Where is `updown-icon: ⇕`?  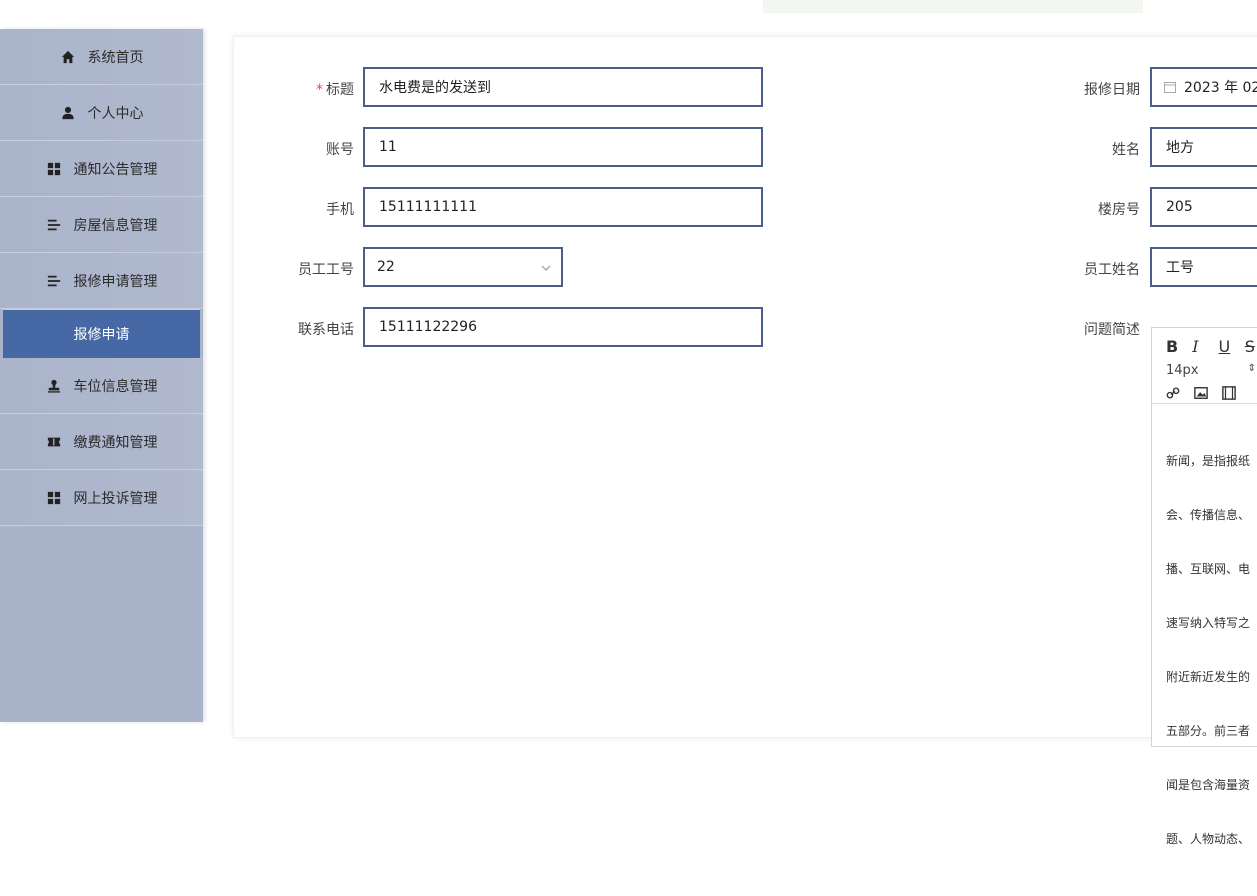 updown-icon: ⇕ is located at coordinates (1251, 368).